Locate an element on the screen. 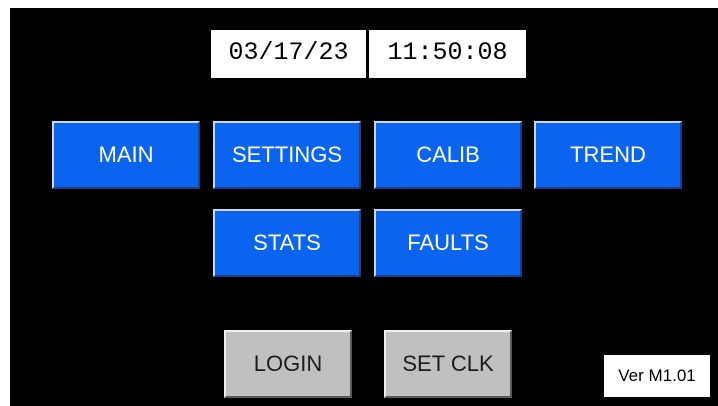 This screenshot has width=718, height=406. faults-button: FAULTS is located at coordinates (448, 243).